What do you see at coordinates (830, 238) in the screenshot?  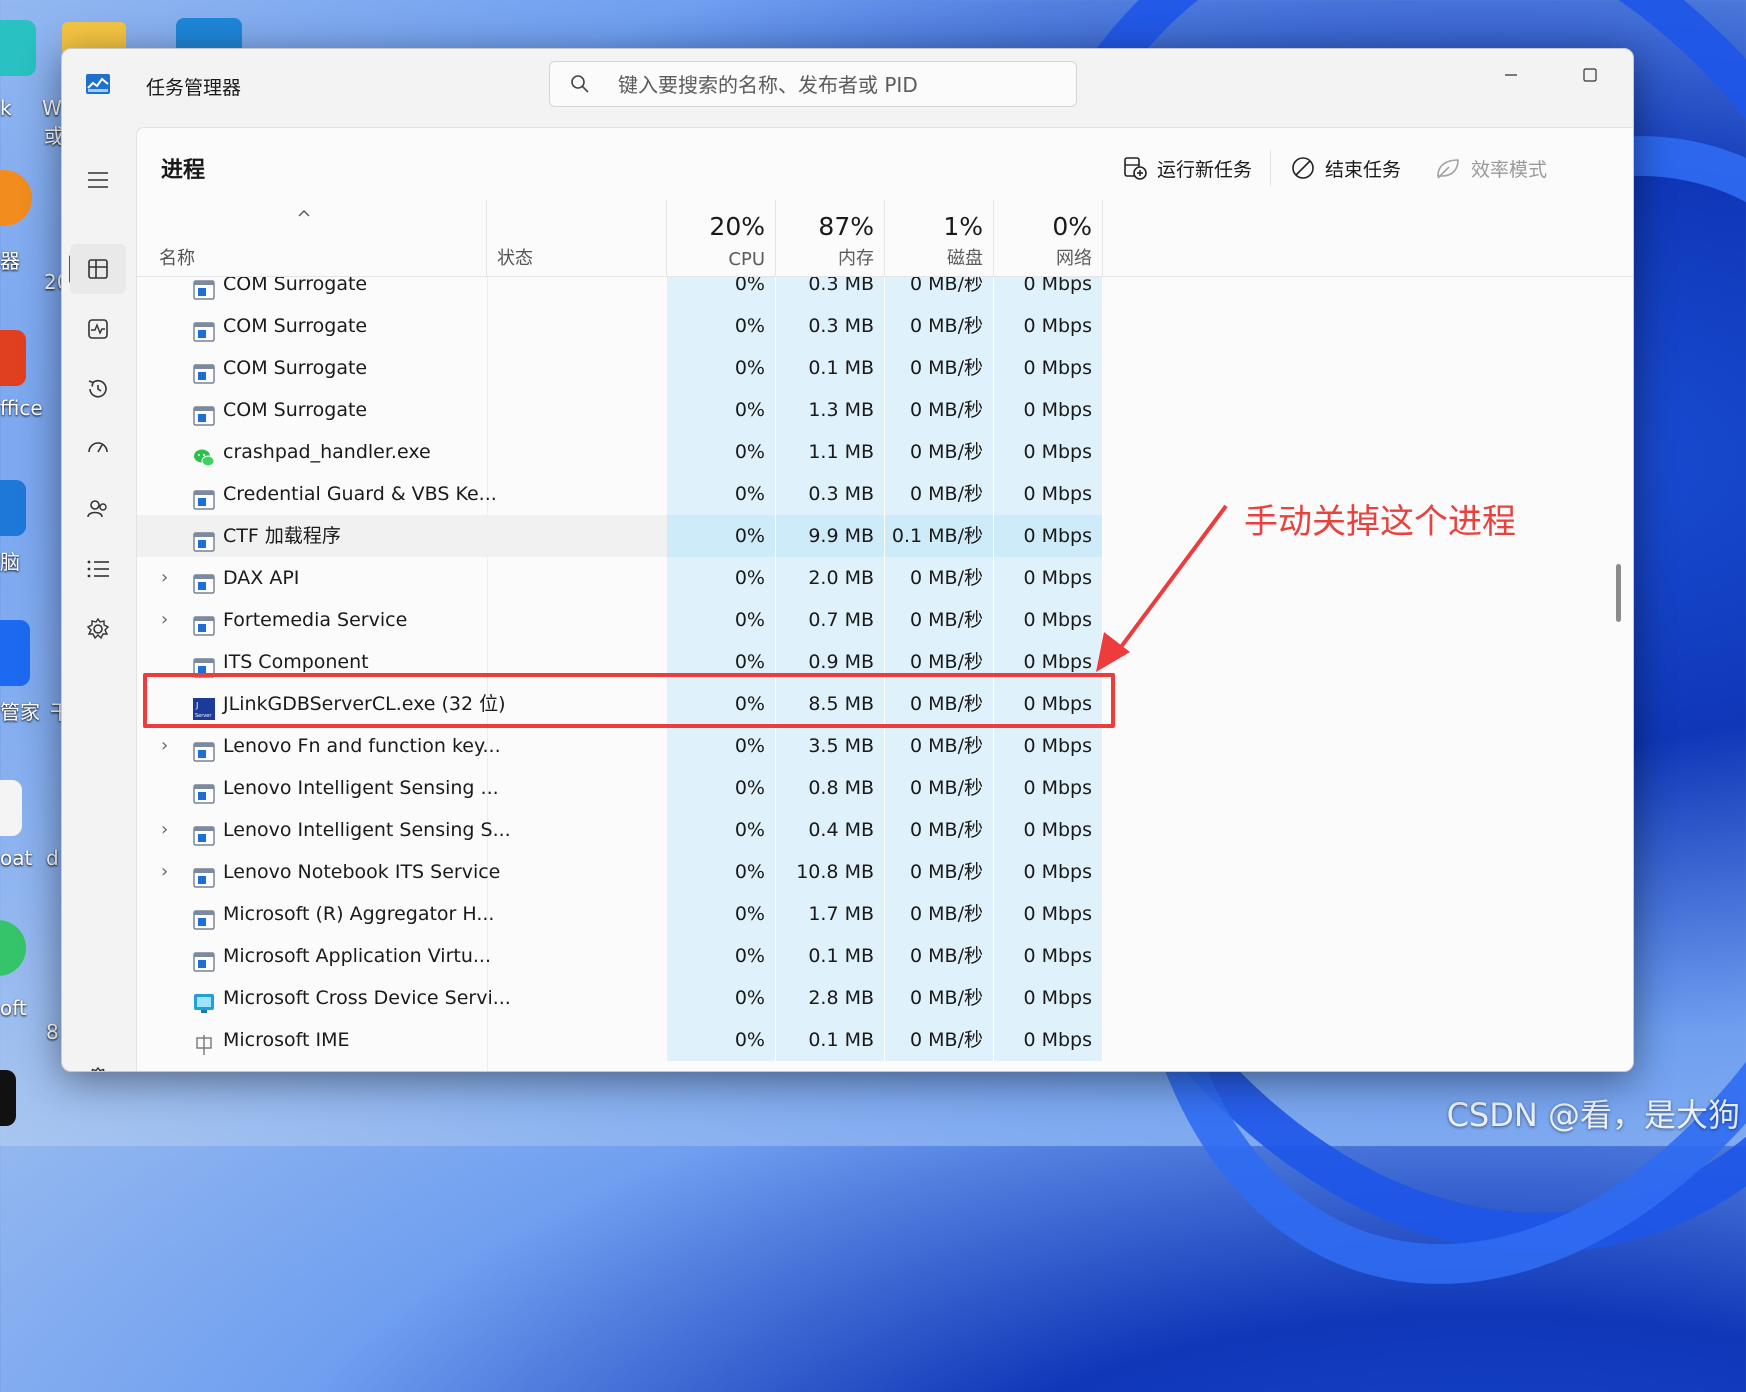 I see `column-memory-header: 87% 内存` at bounding box center [830, 238].